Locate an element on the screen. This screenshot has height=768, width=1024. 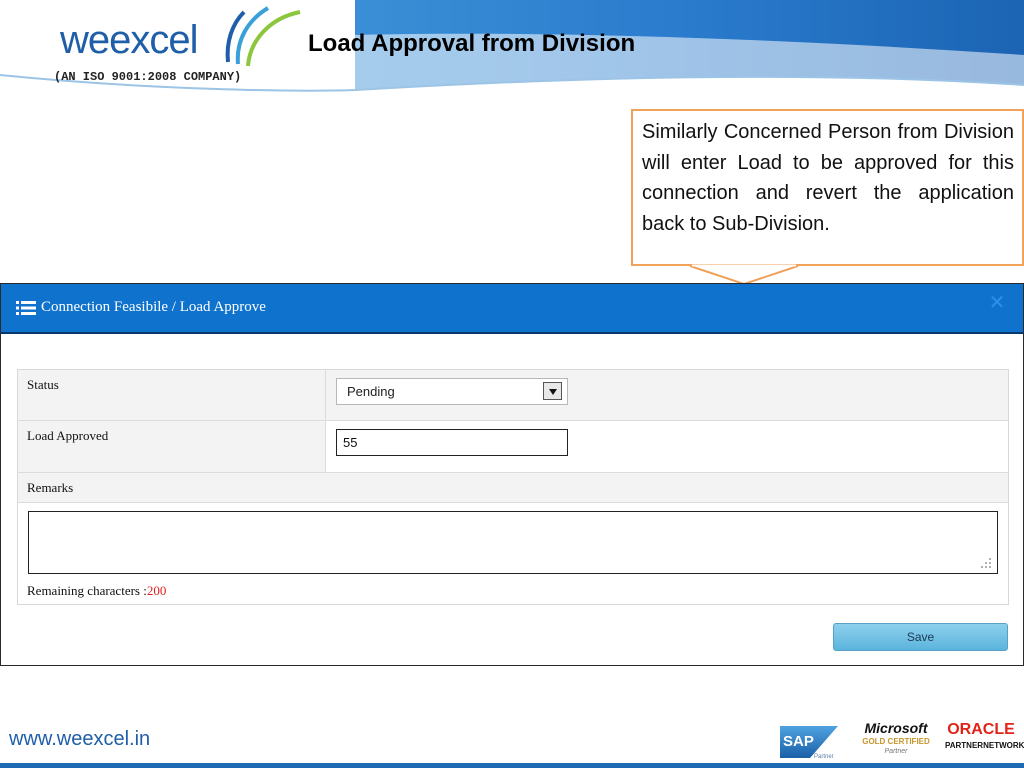
remarks-label-row: Remarks is located at coordinates (513, 488).